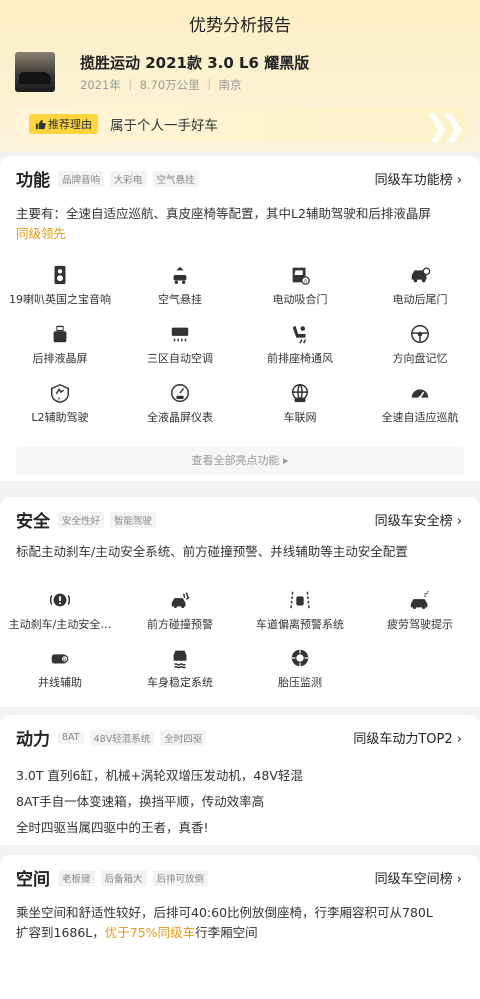 The image size is (480, 999). I want to click on feature-highlight: 同级领先, so click(41, 233).